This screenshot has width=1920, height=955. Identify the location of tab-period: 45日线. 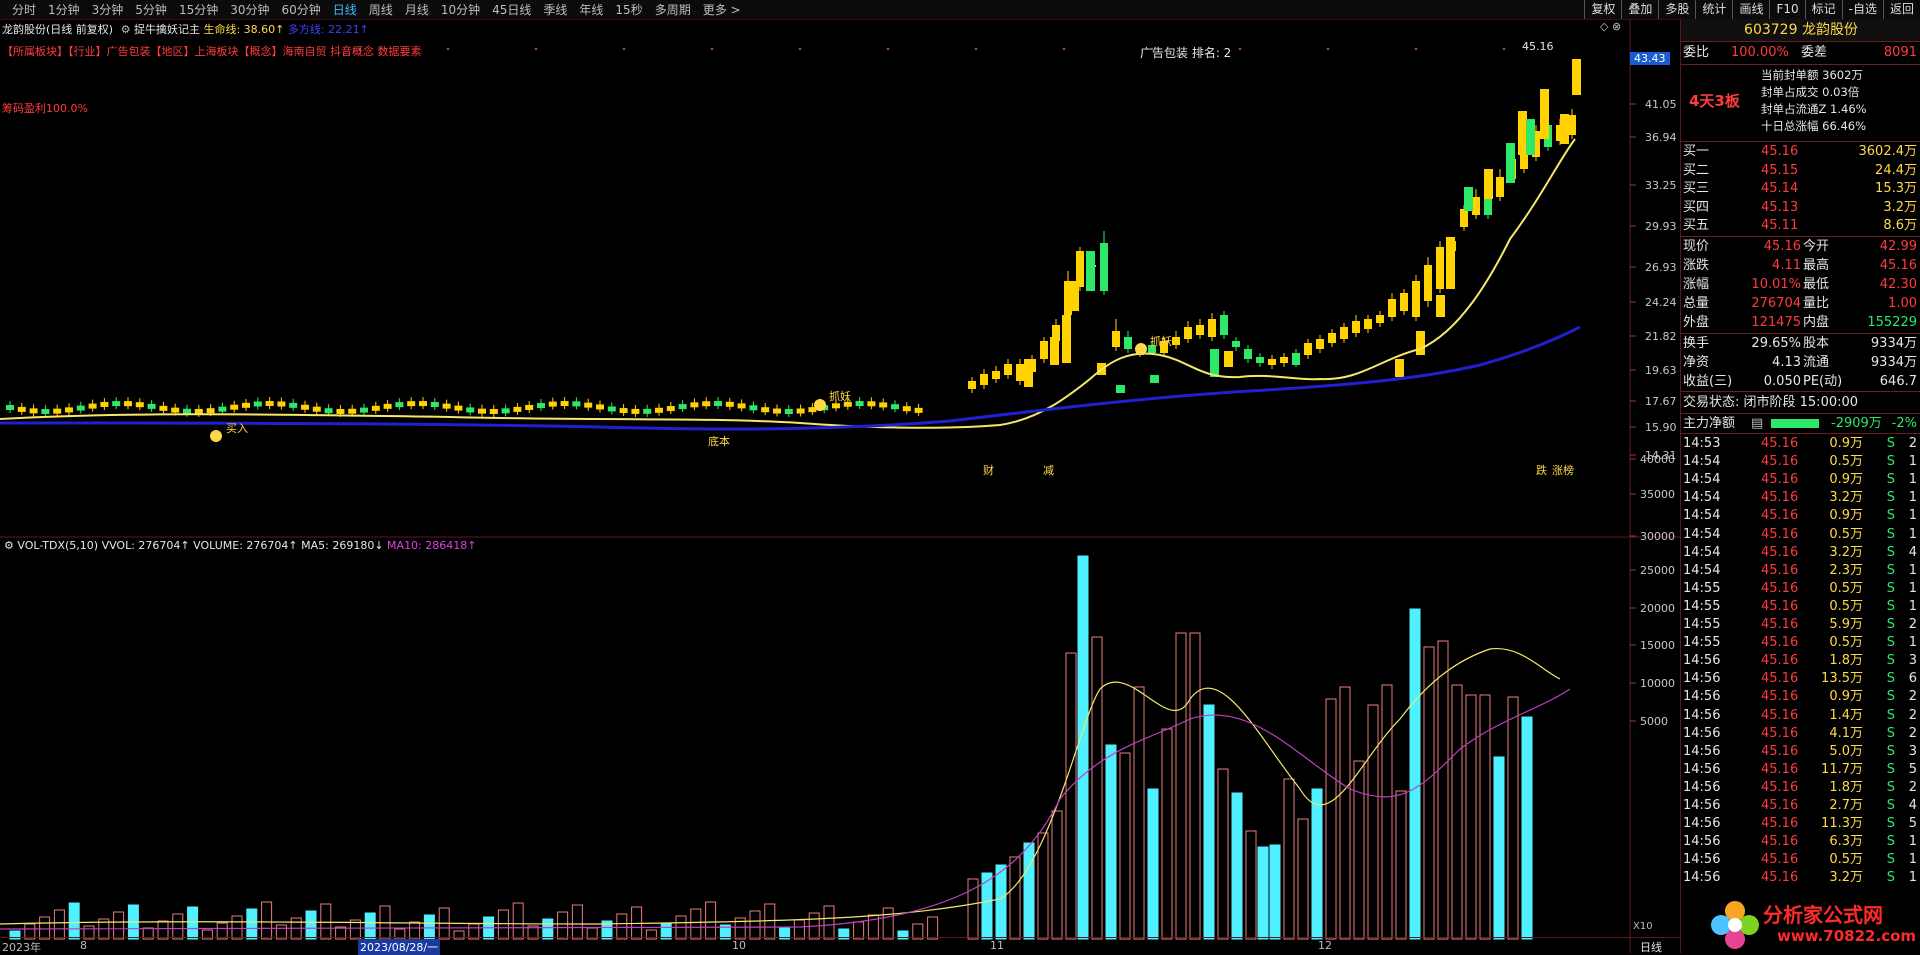
(511, 10).